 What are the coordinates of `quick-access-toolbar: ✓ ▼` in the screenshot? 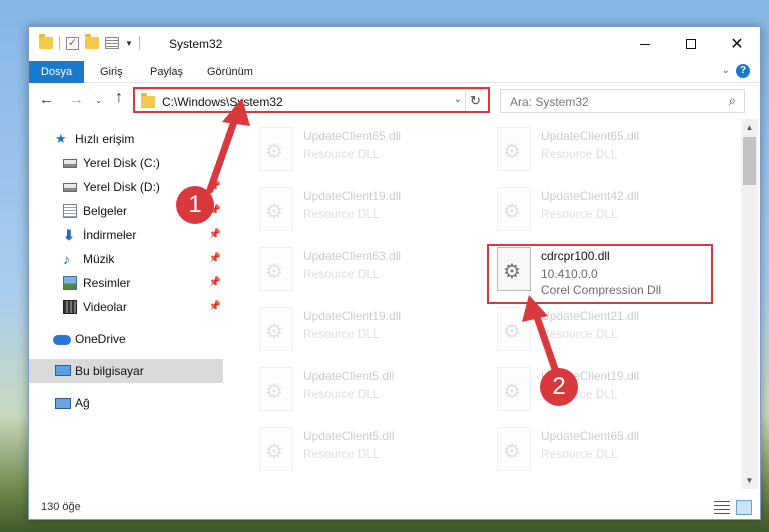 It's located at (89, 42).